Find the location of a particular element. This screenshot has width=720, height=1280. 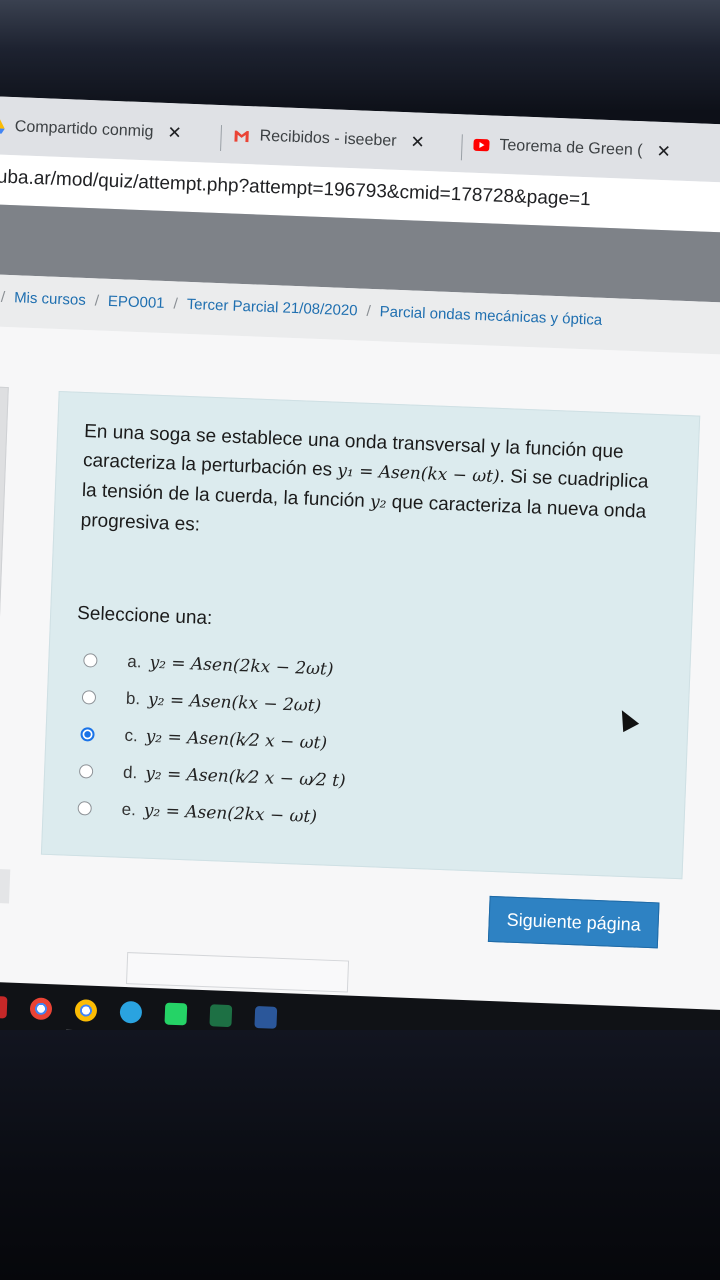

option-label: c. is located at coordinates (131, 735).